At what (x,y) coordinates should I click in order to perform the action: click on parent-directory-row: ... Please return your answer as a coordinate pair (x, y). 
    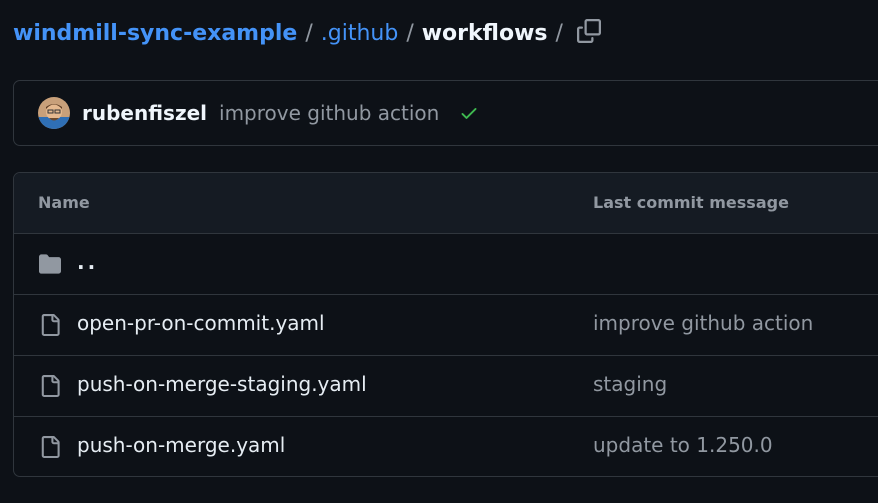
    Looking at the image, I should click on (446, 264).